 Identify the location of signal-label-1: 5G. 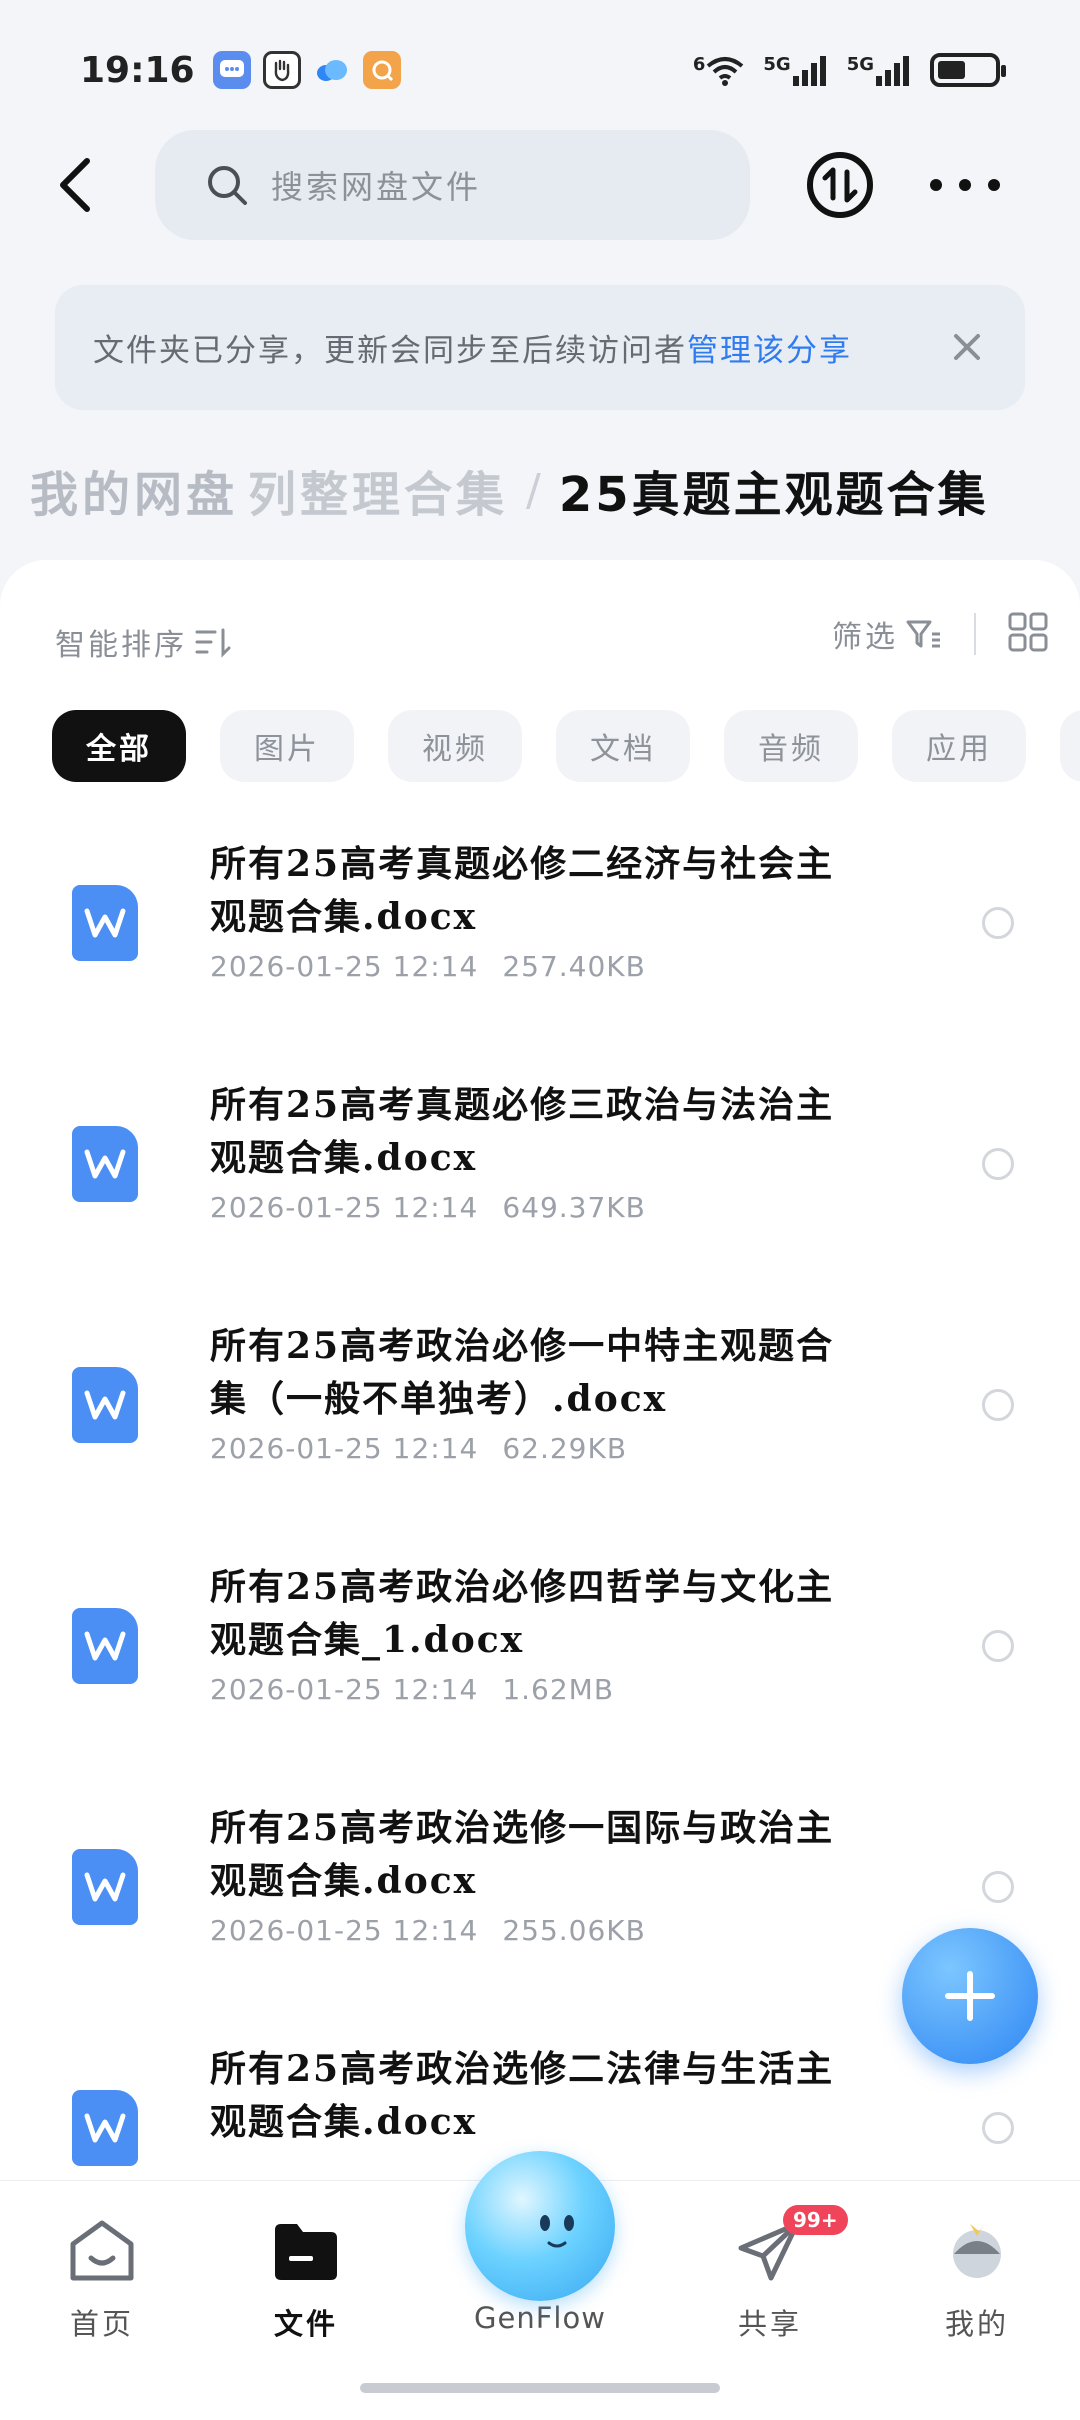
(777, 64).